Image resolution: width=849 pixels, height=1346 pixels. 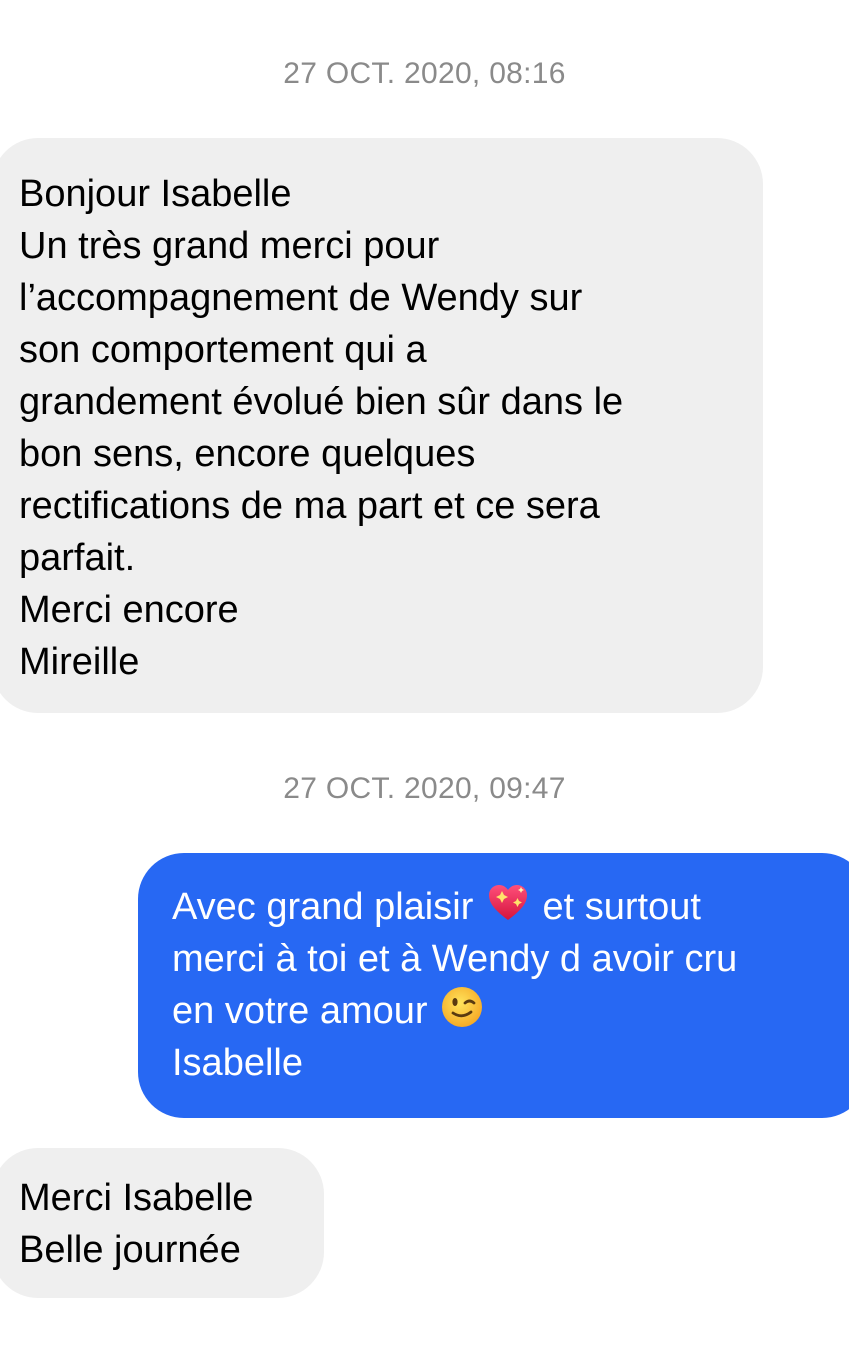 What do you see at coordinates (321, 402) in the screenshot?
I see `message-line: grandement évolué bien sûr dans le` at bounding box center [321, 402].